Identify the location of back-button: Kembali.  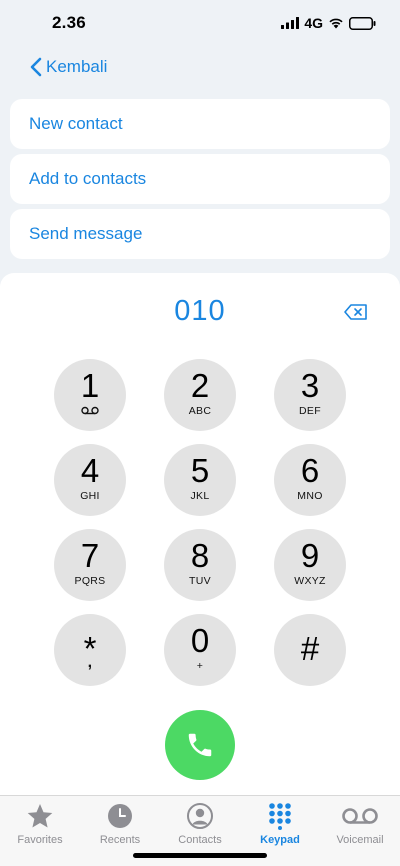
(68, 67).